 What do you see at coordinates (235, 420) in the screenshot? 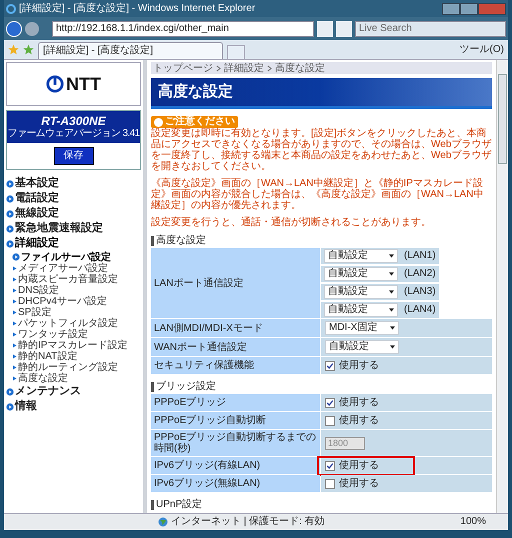
I see `label-cell: PPPoEブリッジ自動切断` at bounding box center [235, 420].